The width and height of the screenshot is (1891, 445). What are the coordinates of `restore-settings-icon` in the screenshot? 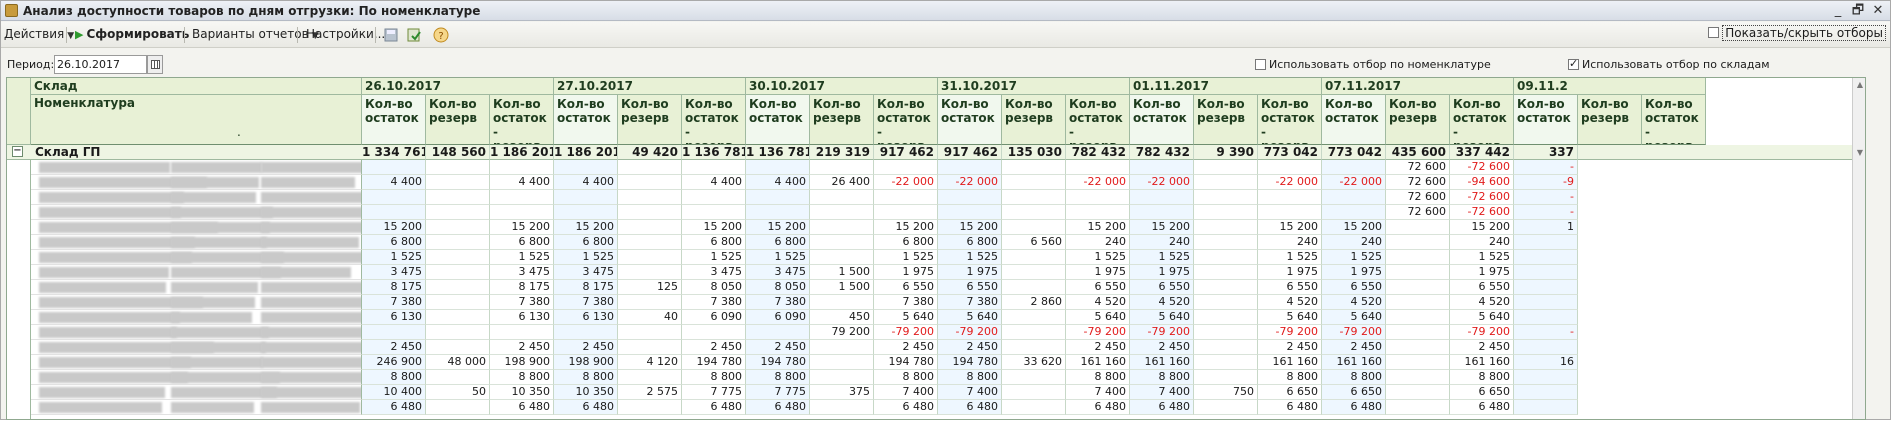 It's located at (414, 35).